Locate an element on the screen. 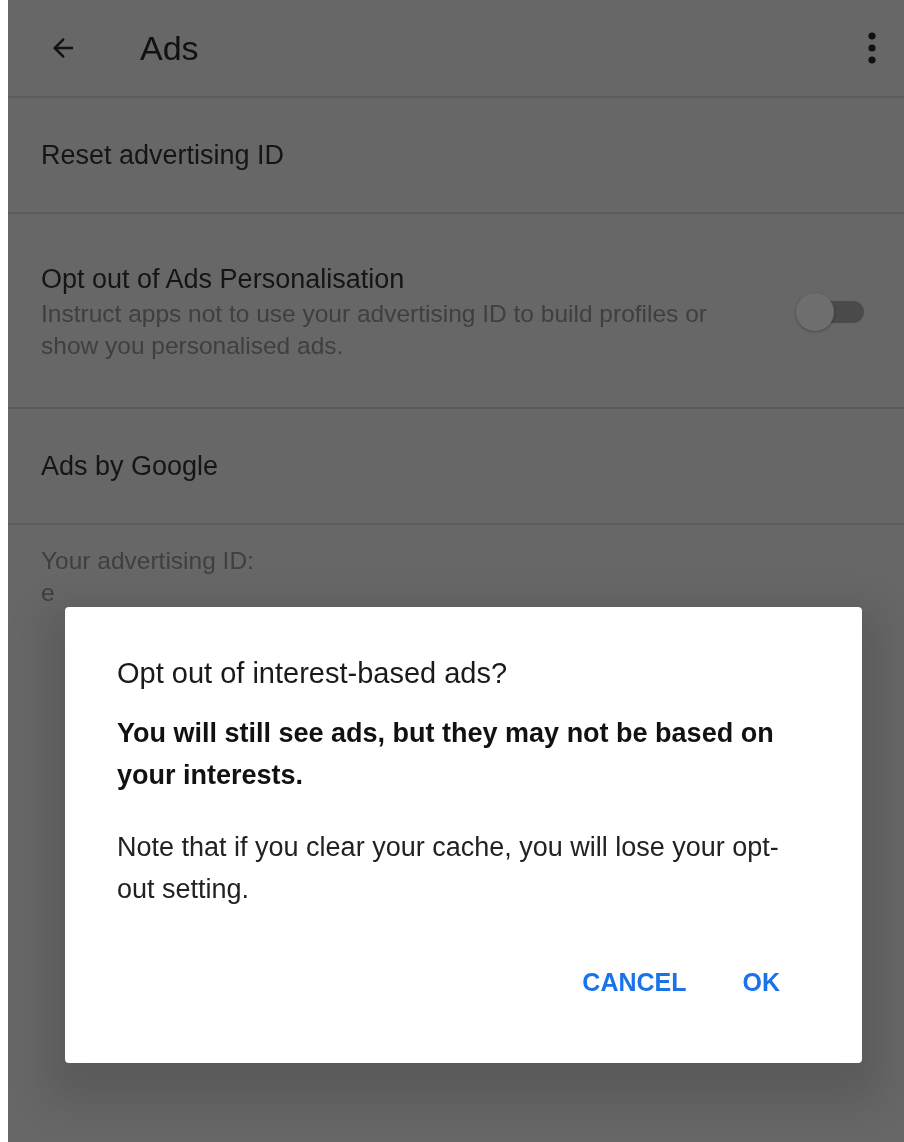 This screenshot has height=1142, width=904. setting-item: Ads by Google is located at coordinates (456, 467).